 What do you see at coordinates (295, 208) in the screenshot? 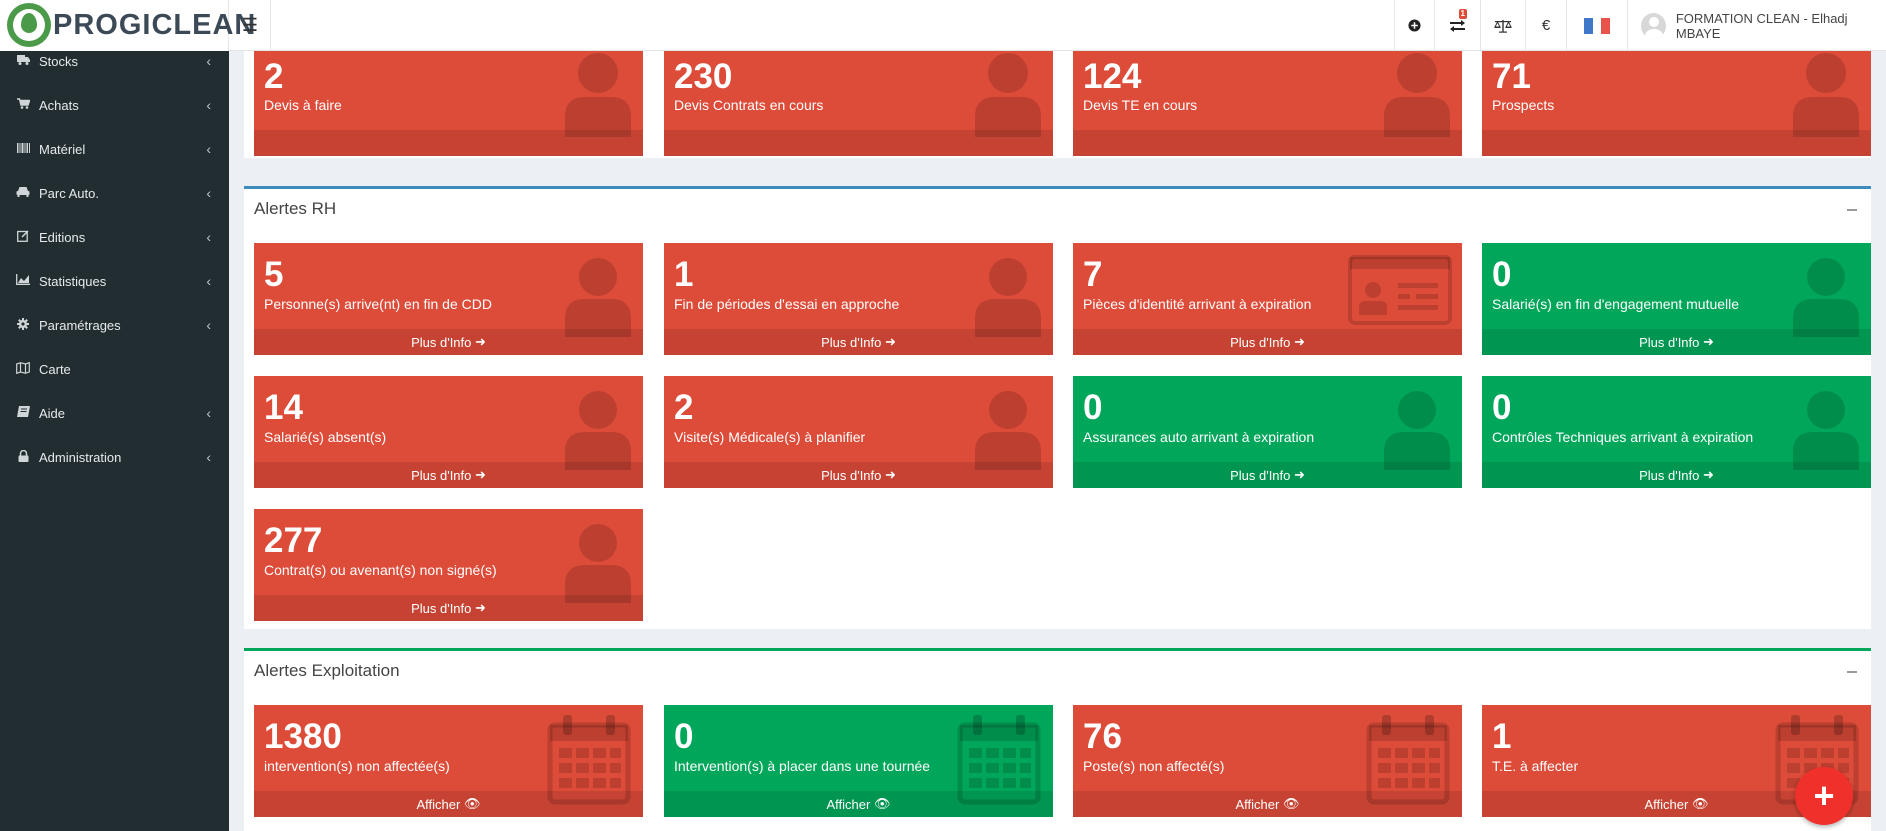
I see `box-title: Alertes RH` at bounding box center [295, 208].